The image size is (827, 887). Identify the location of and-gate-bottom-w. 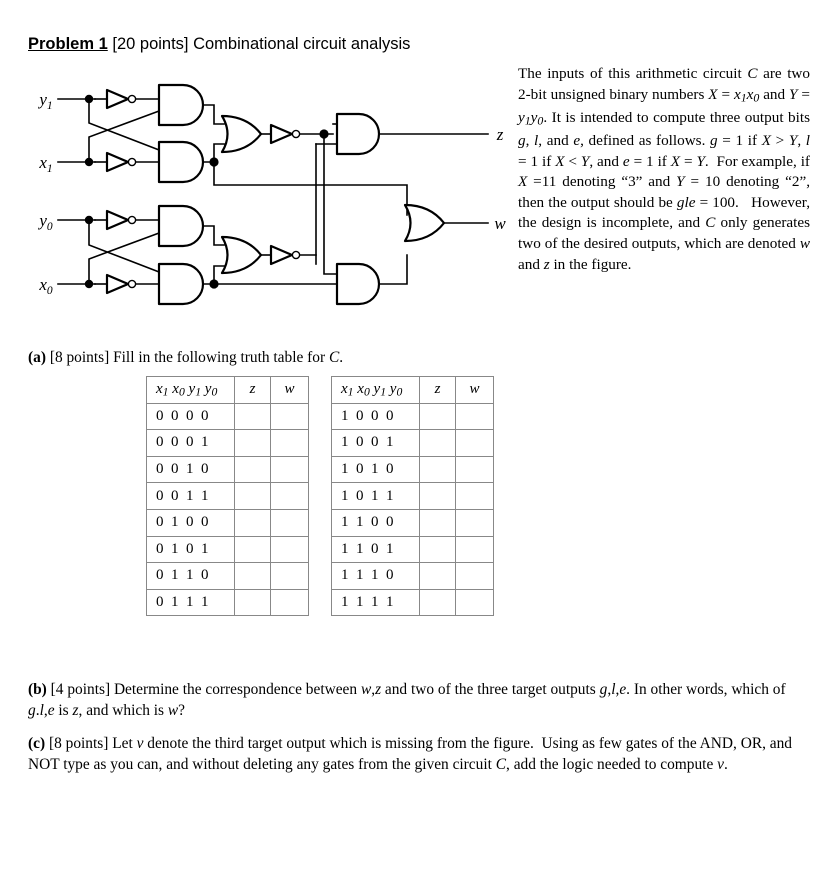
(358, 284).